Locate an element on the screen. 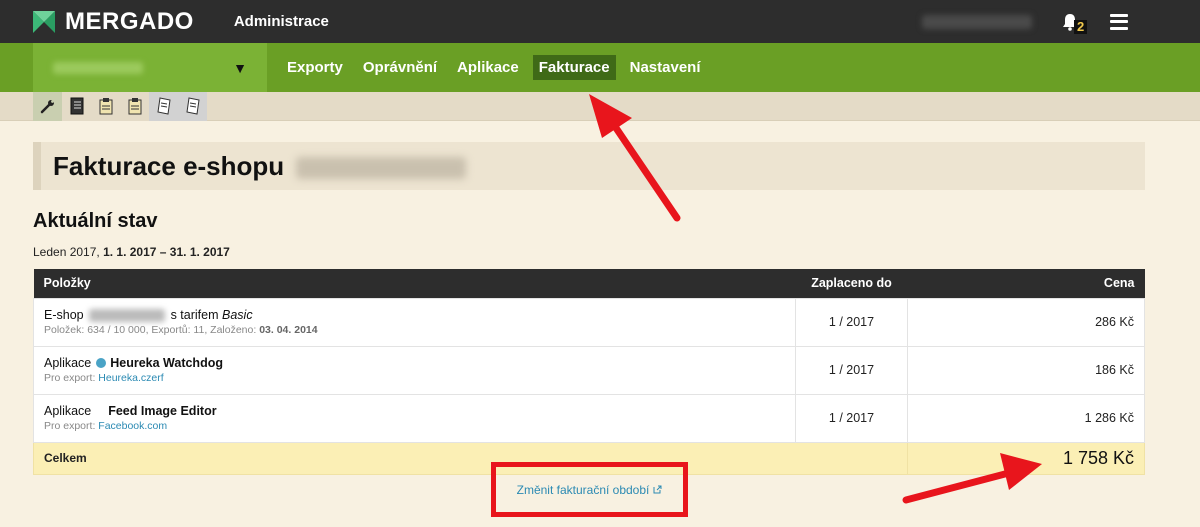 The height and width of the screenshot is (527, 1200). logo: MERGADO is located at coordinates (113, 21).